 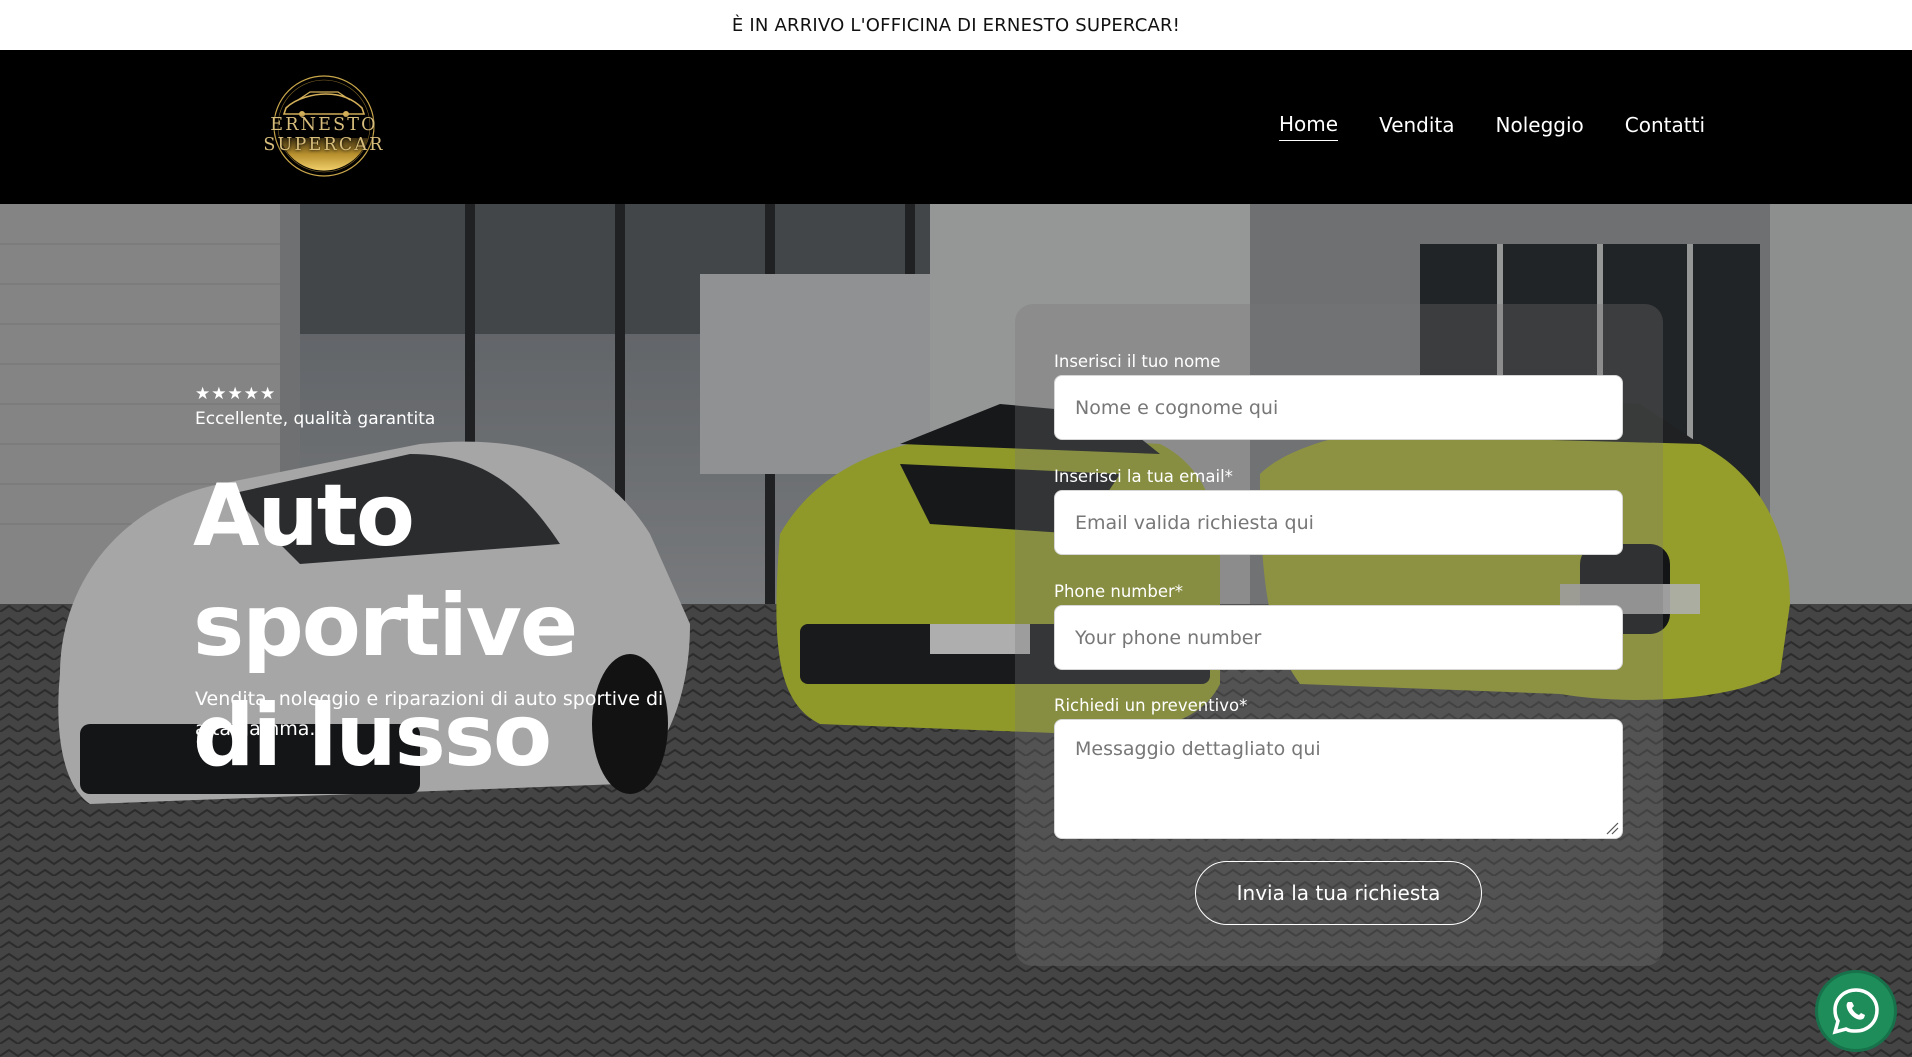 What do you see at coordinates (1416, 127) in the screenshot?
I see `nav-vendita: Vendita` at bounding box center [1416, 127].